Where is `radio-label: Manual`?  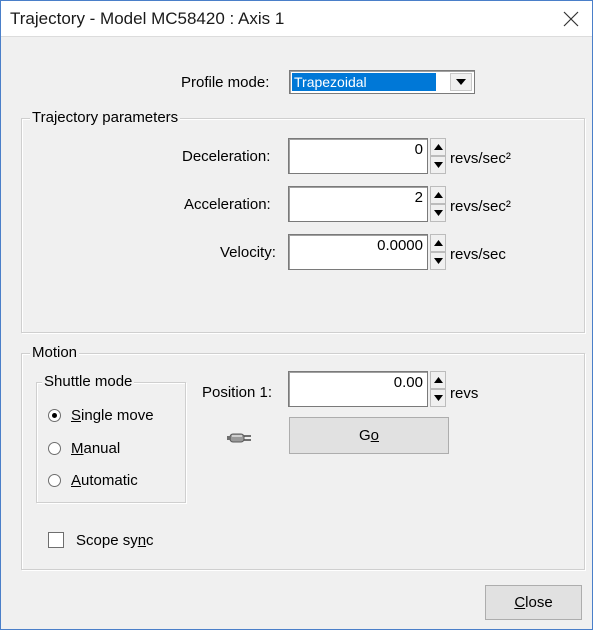 radio-label: Manual is located at coordinates (96, 448).